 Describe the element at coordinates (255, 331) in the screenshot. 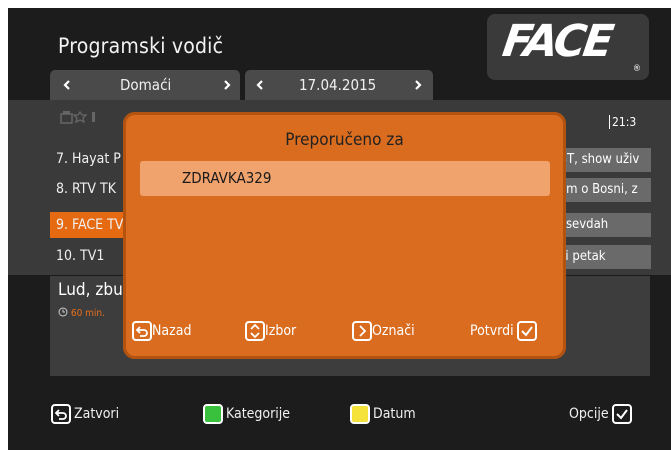

I see `up-down-icon` at that location.